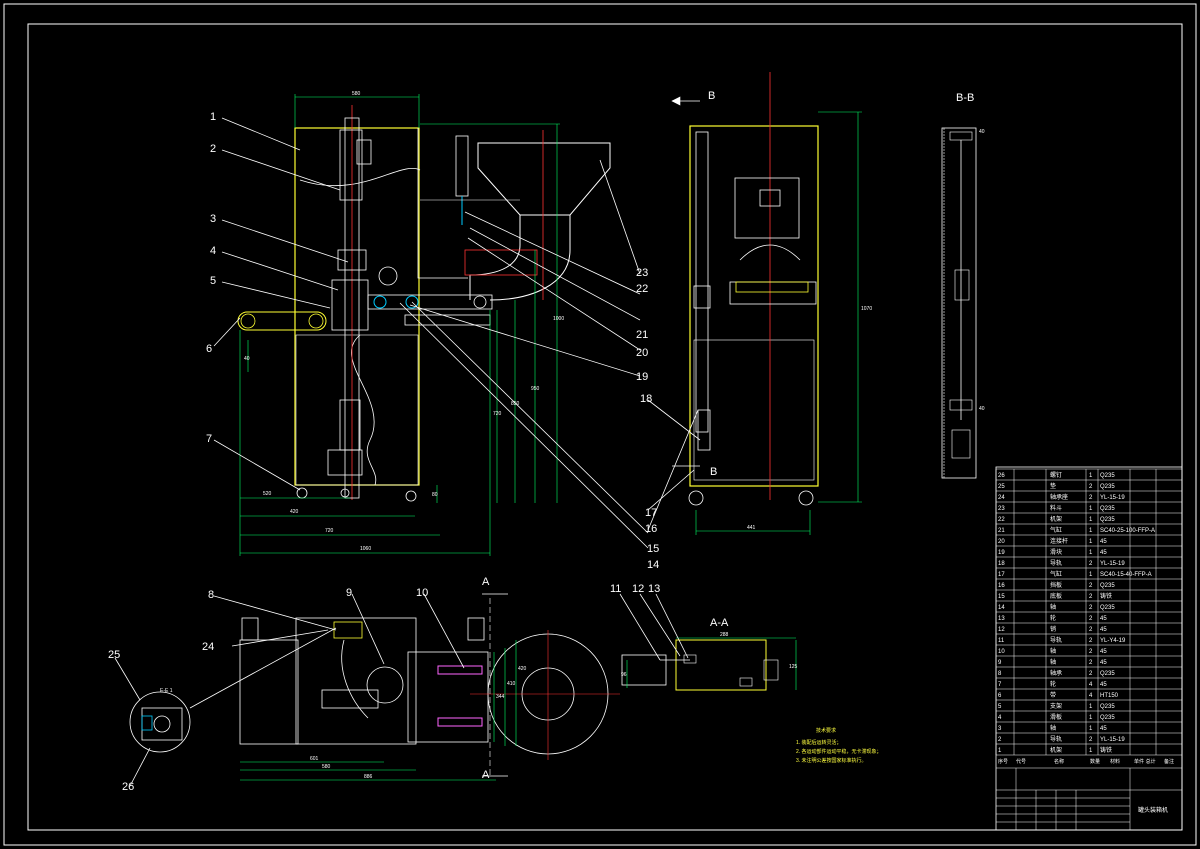 The image size is (1200, 849). Describe the element at coordinates (642, 335) in the screenshot. I see `part-label-21: 21` at that location.